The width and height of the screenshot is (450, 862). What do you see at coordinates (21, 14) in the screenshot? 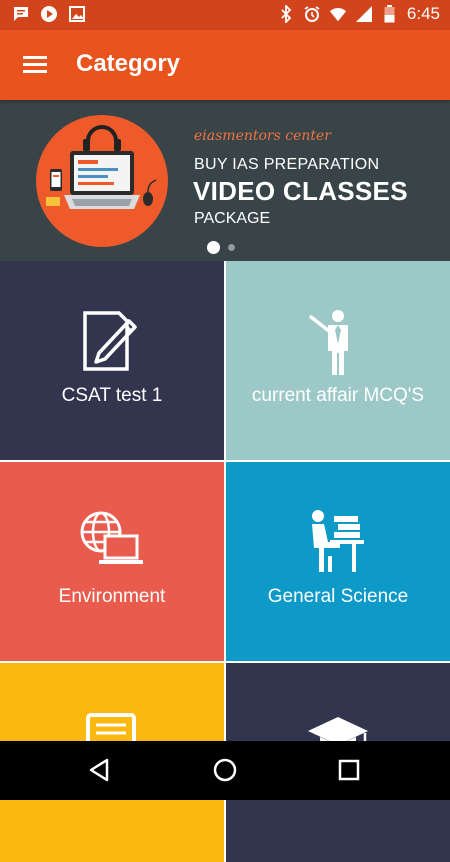
I see `message-icon` at bounding box center [21, 14].